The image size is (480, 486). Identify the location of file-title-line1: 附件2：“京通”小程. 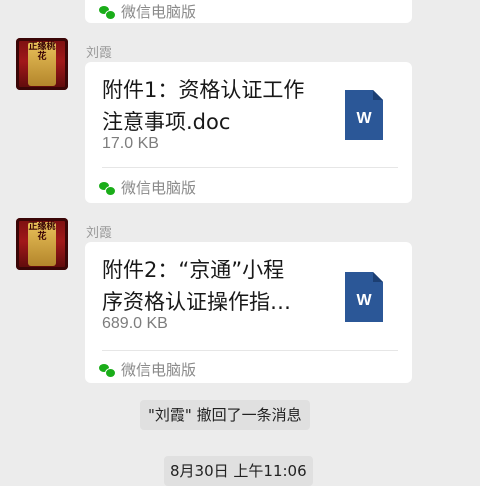
(193, 270).